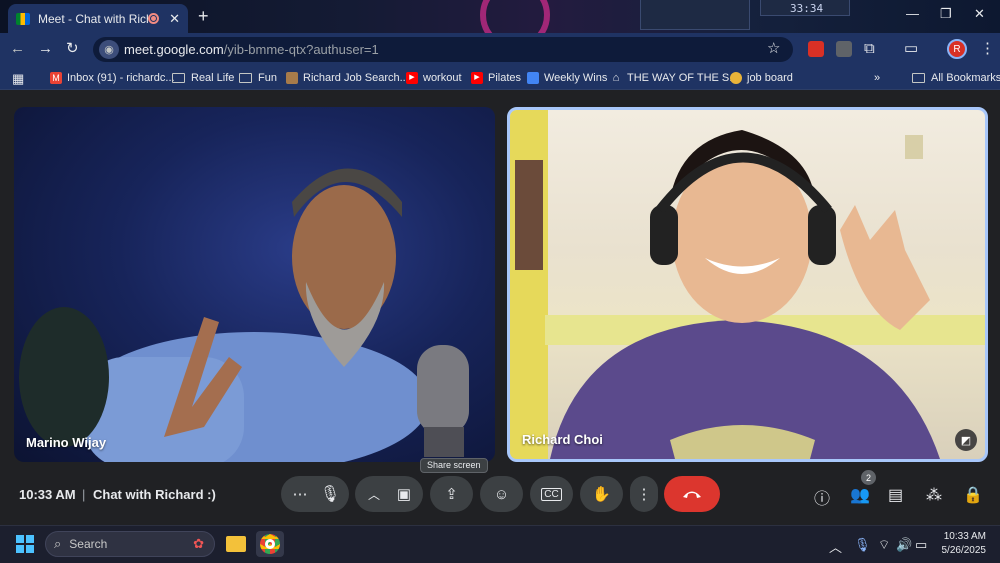  Describe the element at coordinates (154, 494) in the screenshot. I see `meeting-title: Chat with Richard :)` at that location.